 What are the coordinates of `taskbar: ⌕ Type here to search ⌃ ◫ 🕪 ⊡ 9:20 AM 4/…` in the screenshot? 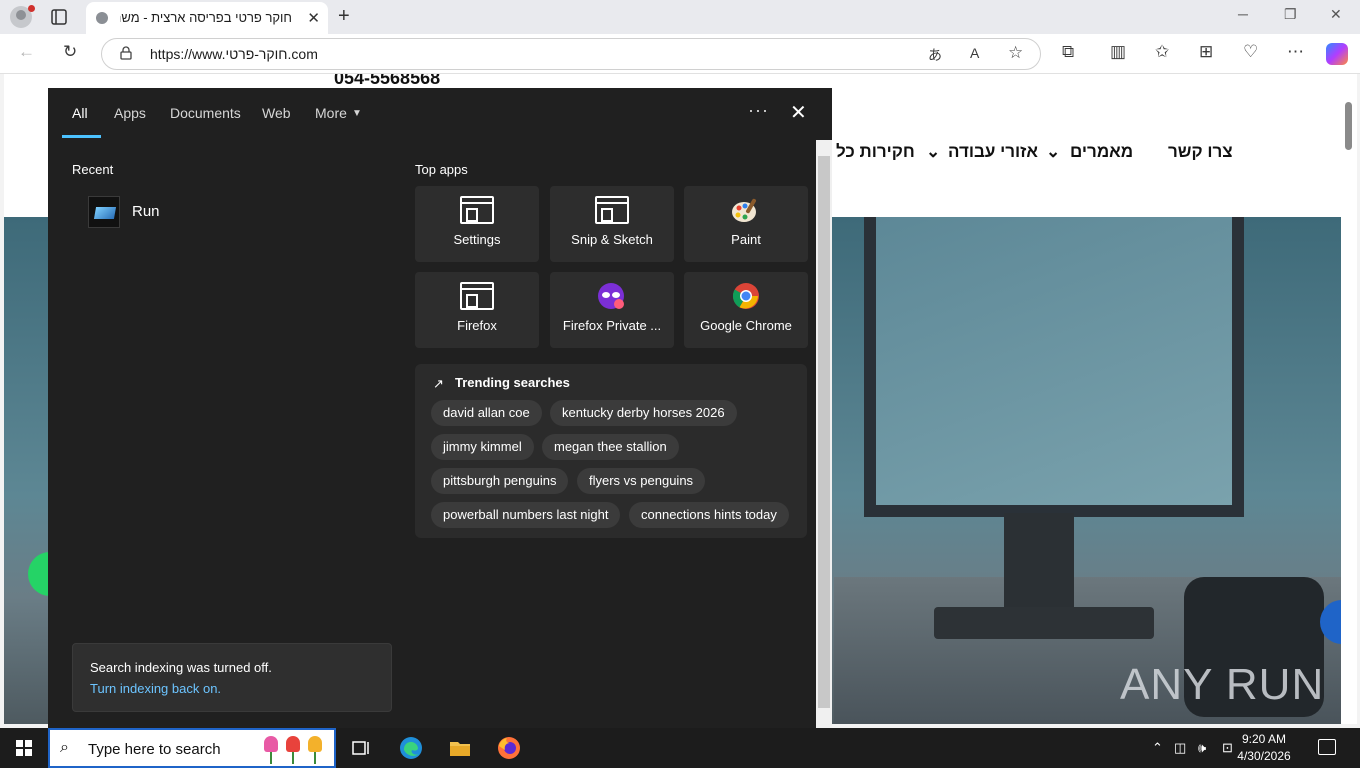 It's located at (680, 748).